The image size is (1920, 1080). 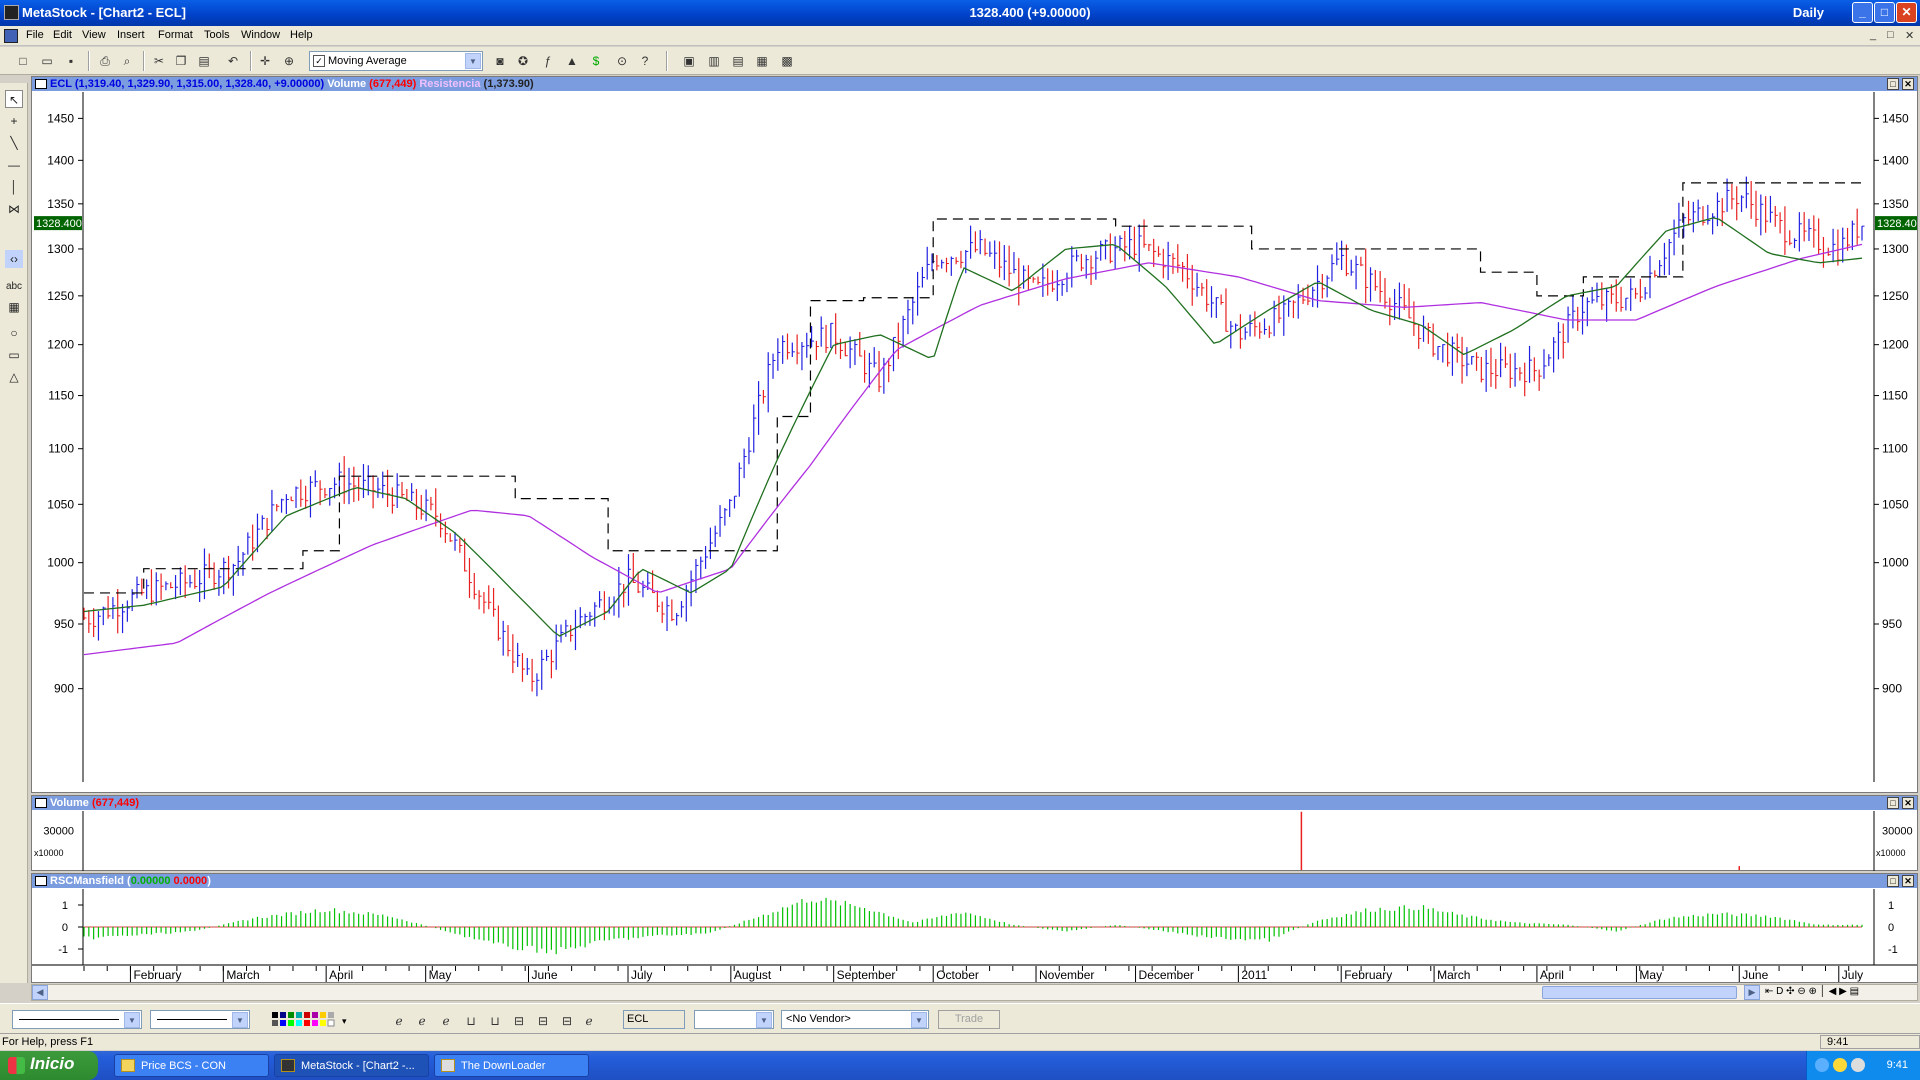 What do you see at coordinates (1906, 12) in the screenshot?
I see `close-button: ✕` at bounding box center [1906, 12].